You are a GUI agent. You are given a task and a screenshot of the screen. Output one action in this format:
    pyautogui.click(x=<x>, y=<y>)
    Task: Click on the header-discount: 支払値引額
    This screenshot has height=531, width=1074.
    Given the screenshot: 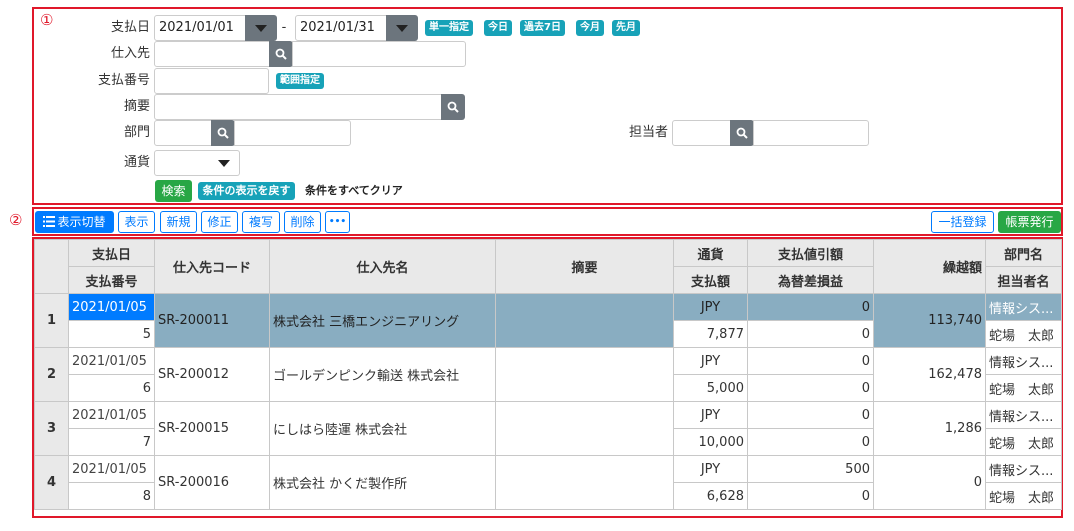 What is the action you would take?
    pyautogui.click(x=810, y=253)
    